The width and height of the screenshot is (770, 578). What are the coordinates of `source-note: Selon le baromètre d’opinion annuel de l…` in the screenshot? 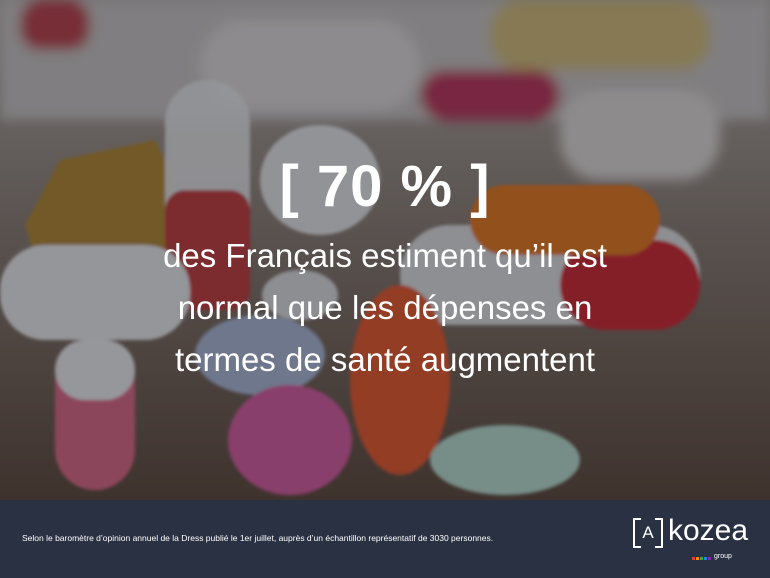 It's located at (258, 538).